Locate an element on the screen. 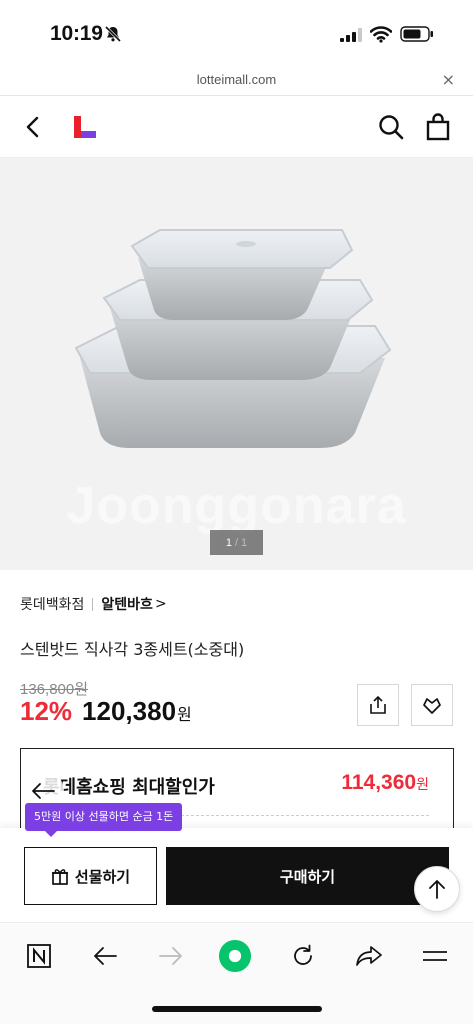  arrow-up-icon is located at coordinates (437, 889).